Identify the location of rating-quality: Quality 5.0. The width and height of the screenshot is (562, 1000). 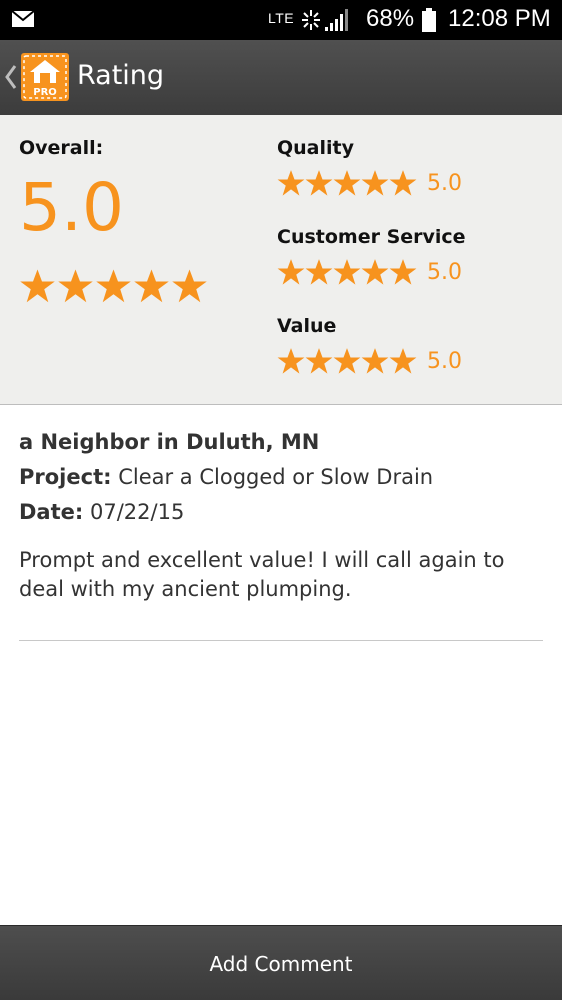
(369, 167).